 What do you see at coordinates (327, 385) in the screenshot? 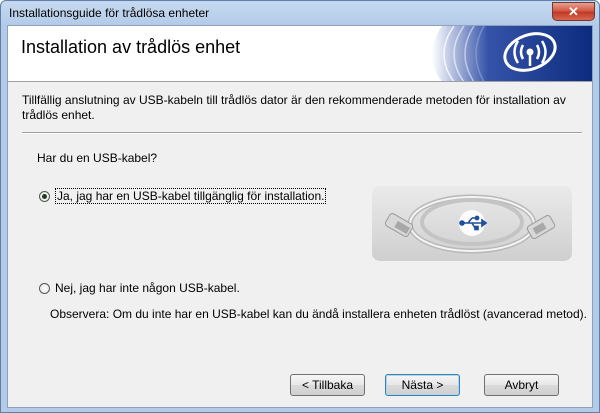
I see `back-button: < Tillbaka` at bounding box center [327, 385].